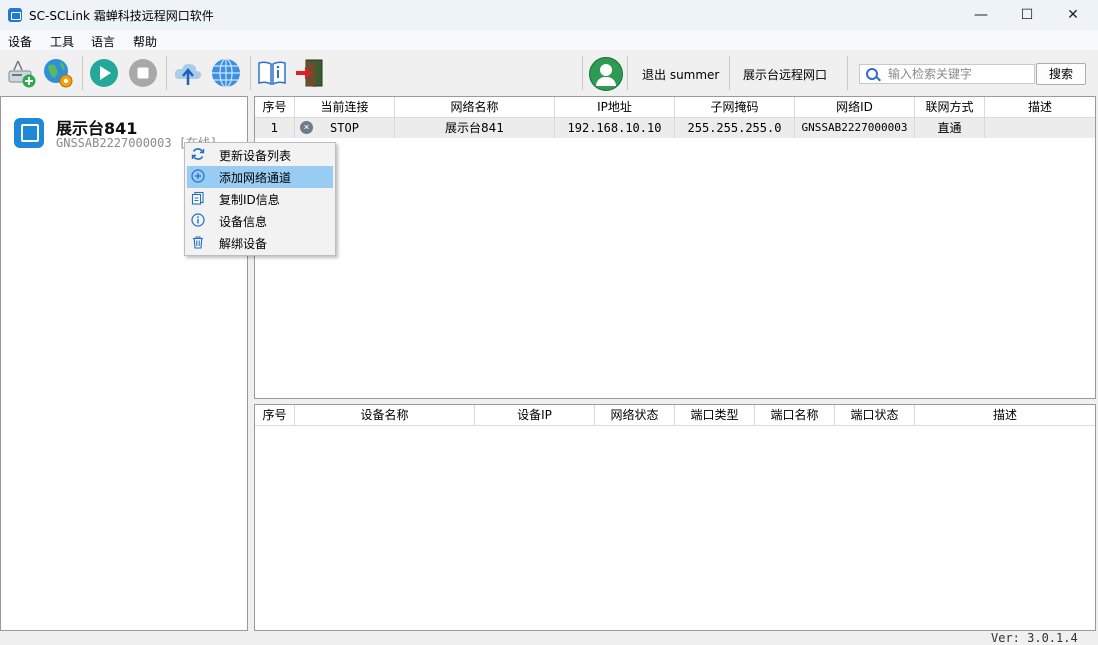 The image size is (1098, 645). Describe the element at coordinates (950, 128) in the screenshot. I see `cell-link-mode: 直通` at that location.